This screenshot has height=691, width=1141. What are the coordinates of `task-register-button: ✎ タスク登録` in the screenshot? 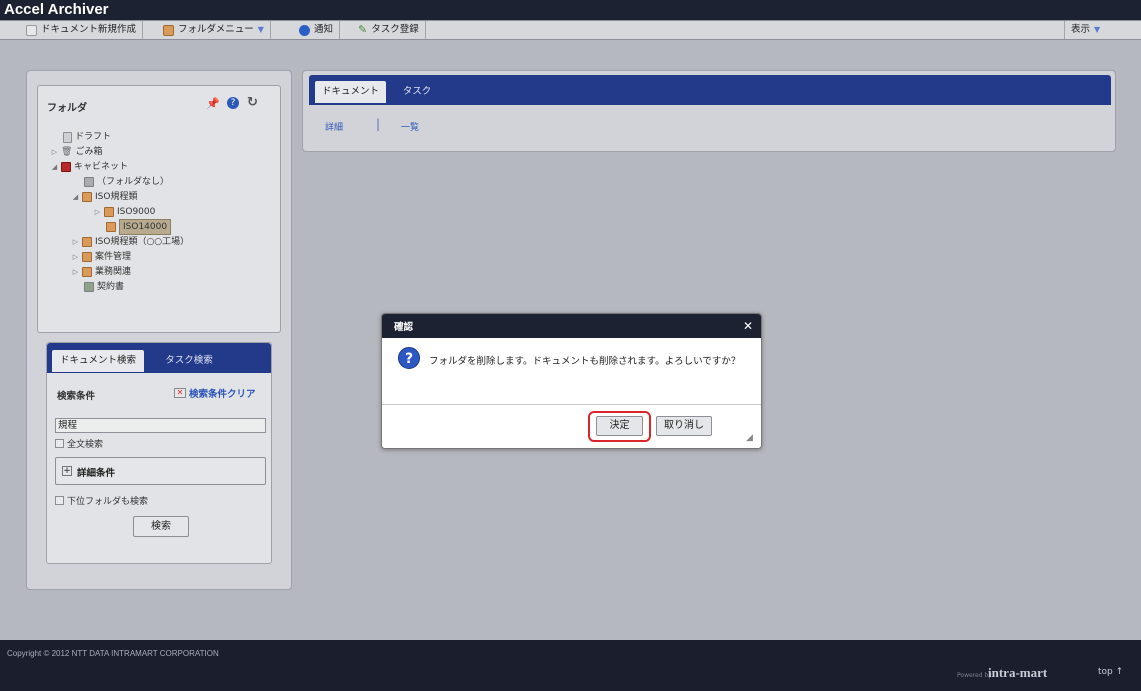 It's located at (389, 30).